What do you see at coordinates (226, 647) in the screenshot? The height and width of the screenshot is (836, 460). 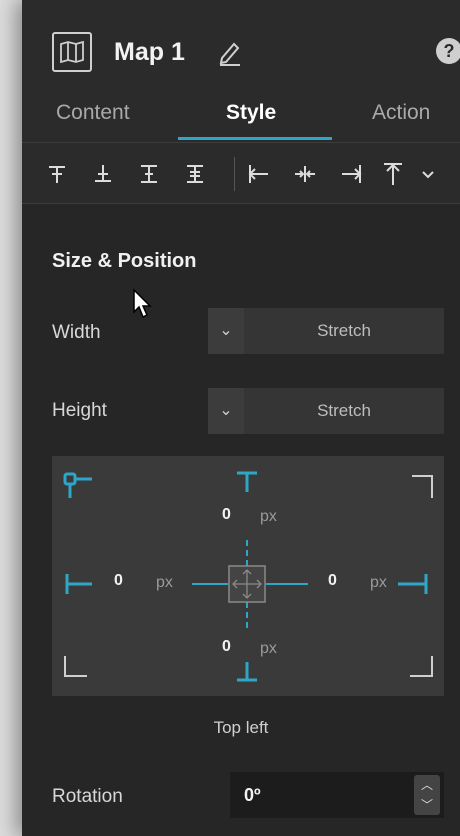 I see `bottom-offset-value: 0` at bounding box center [226, 647].